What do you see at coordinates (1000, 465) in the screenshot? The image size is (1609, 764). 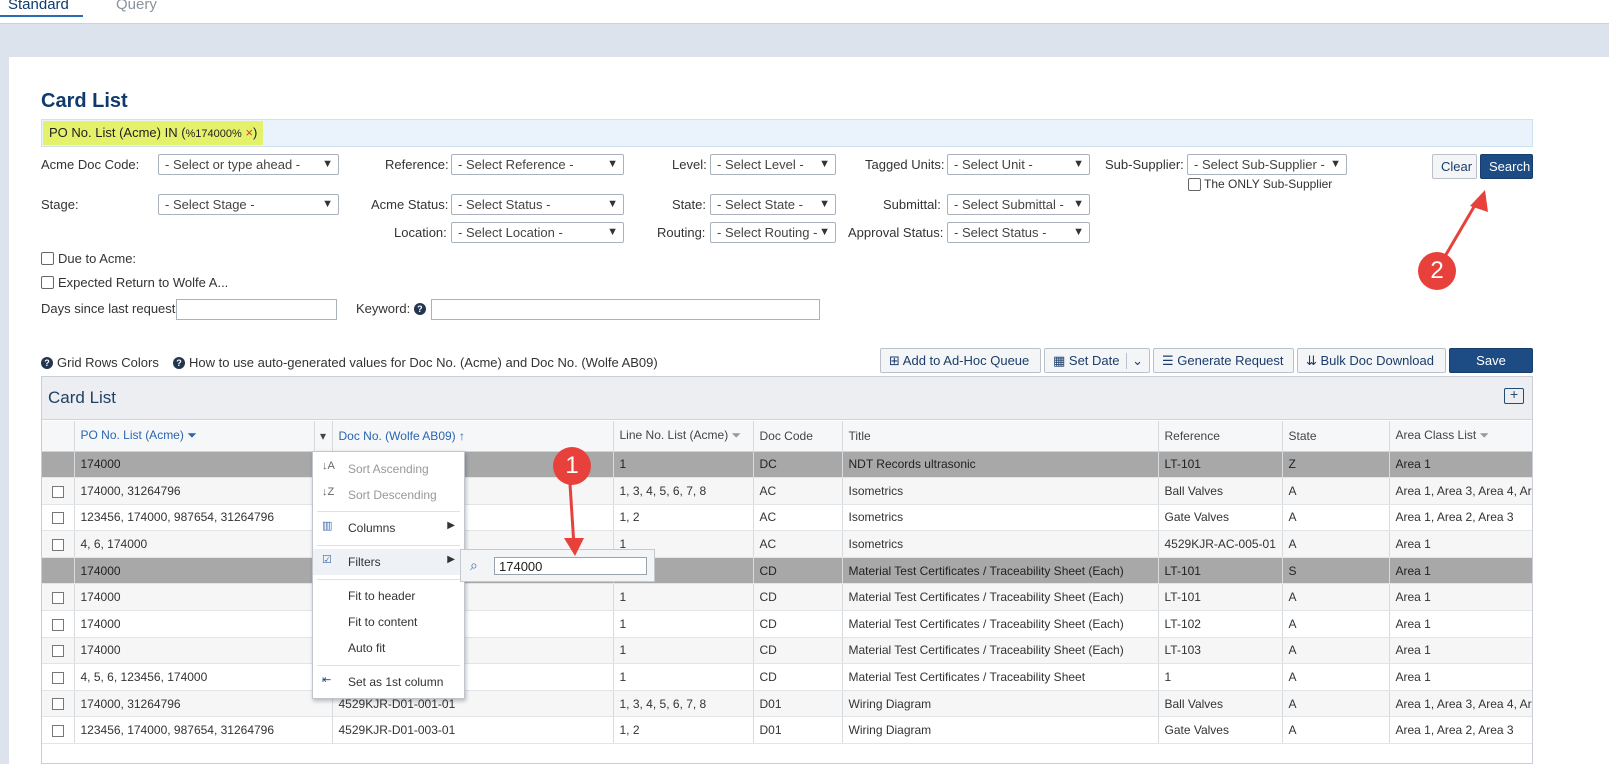 I see `cell-title: NDT Records ultrasonic` at bounding box center [1000, 465].